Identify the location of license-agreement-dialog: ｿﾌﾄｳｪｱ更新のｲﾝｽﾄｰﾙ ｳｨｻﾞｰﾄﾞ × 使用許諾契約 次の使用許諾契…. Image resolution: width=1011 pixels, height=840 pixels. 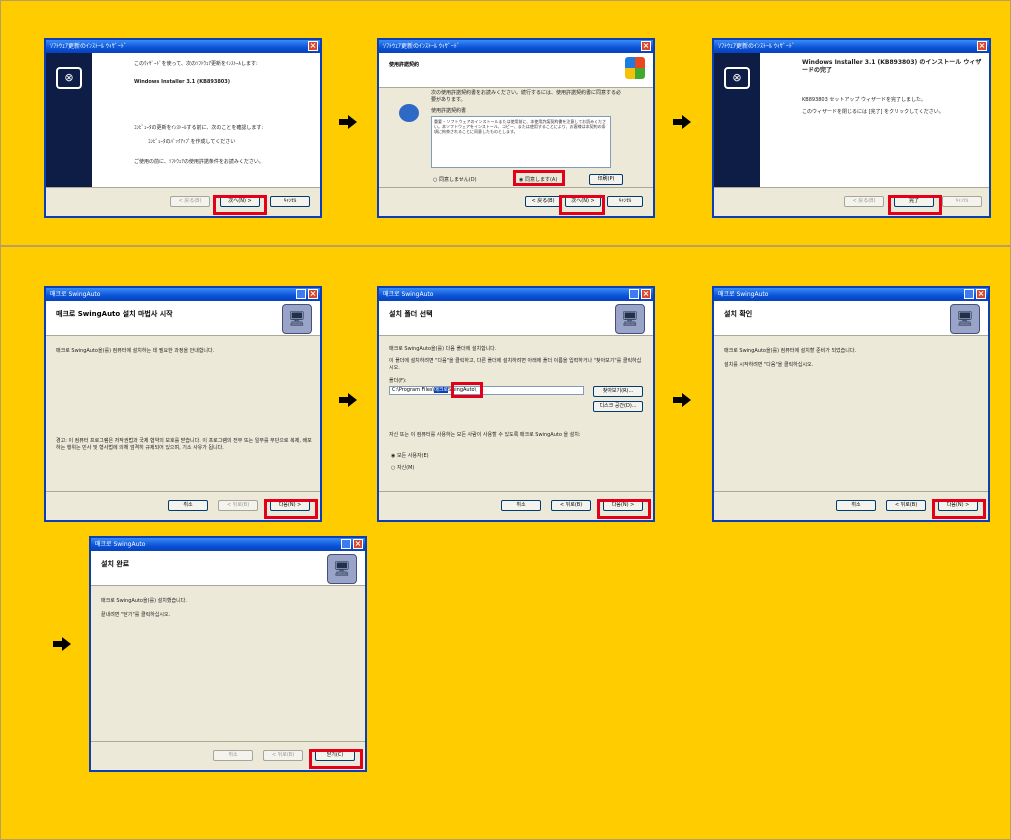
(516, 128).